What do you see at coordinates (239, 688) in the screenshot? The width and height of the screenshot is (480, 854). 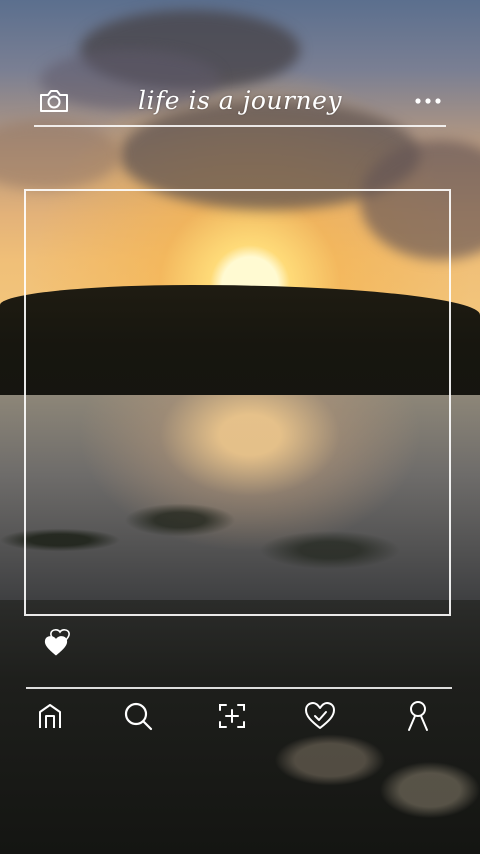 I see `nav-divider` at bounding box center [239, 688].